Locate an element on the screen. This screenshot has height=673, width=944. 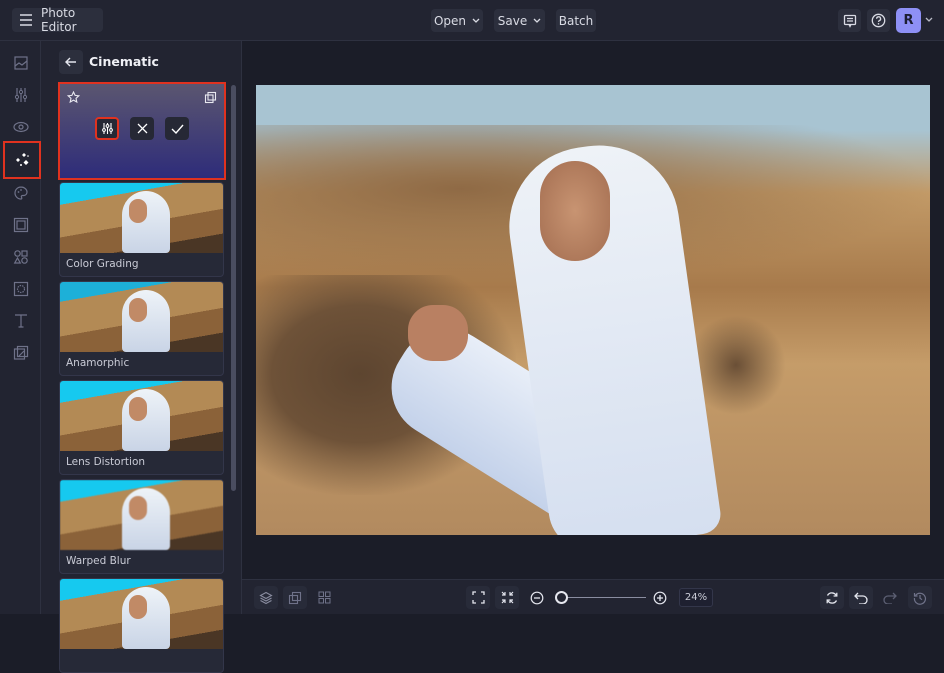
arrow-left-icon is located at coordinates (71, 62).